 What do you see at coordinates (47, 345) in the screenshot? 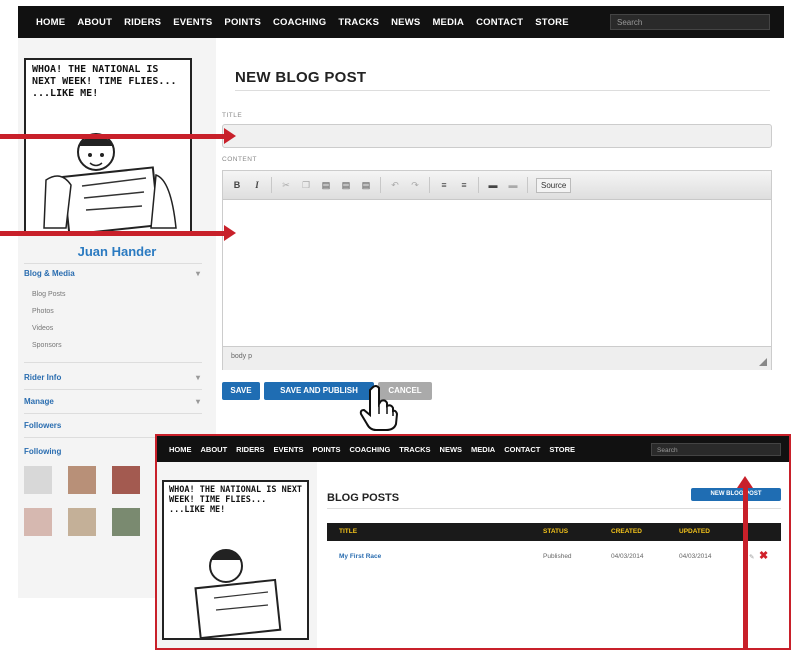
I see `sidebar-subitem-sponsors: Sponsors` at bounding box center [47, 345].